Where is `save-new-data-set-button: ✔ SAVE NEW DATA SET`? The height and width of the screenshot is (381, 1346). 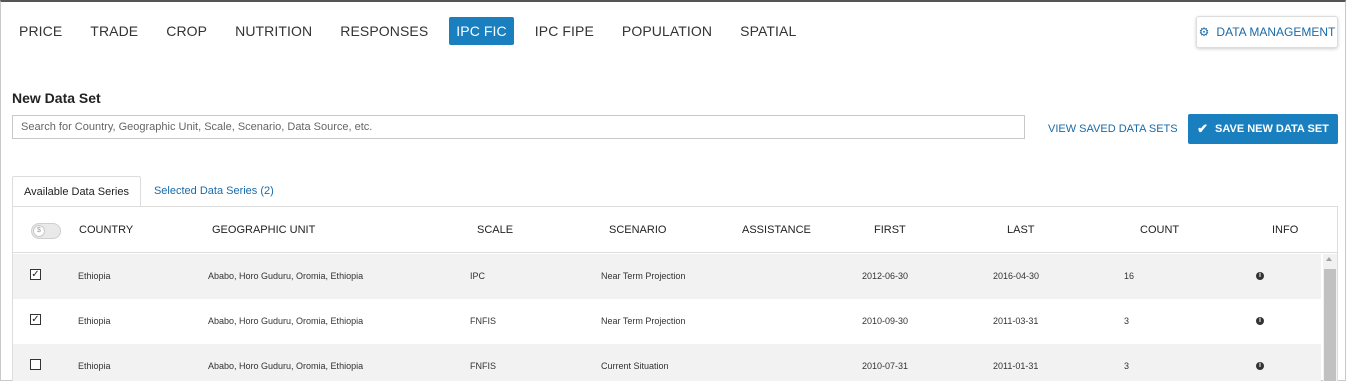
save-new-data-set-button: ✔ SAVE NEW DATA SET is located at coordinates (1263, 129).